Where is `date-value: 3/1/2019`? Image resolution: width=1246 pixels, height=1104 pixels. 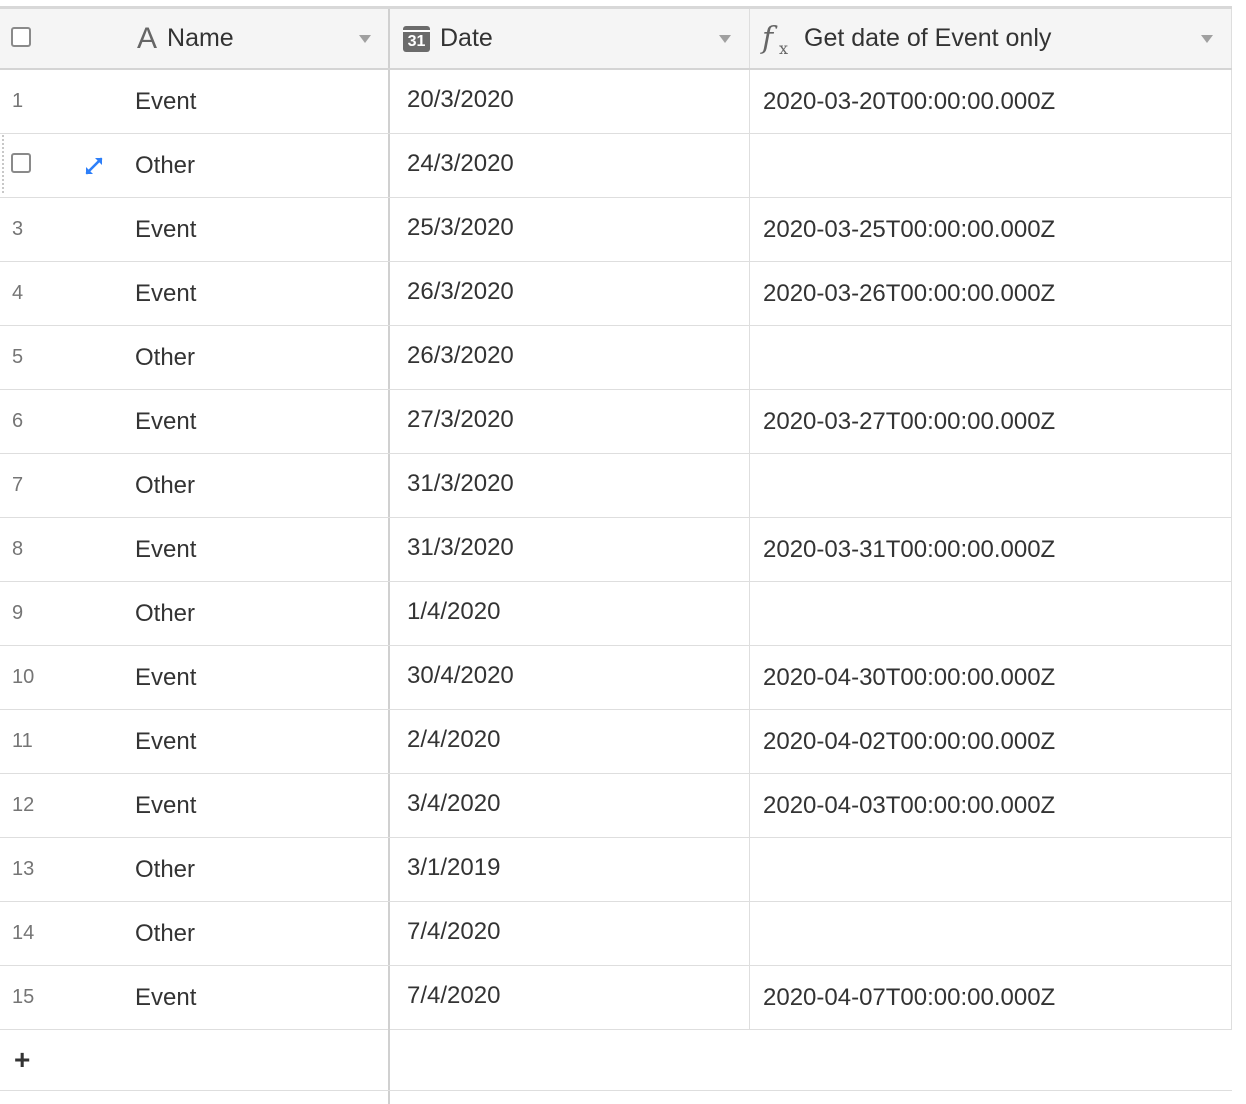 date-value: 3/1/2019 is located at coordinates (454, 867).